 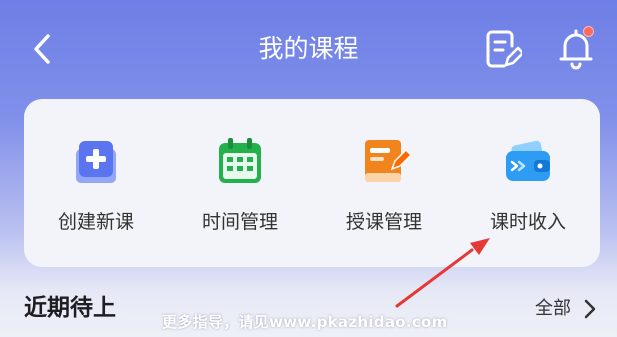 What do you see at coordinates (95, 222) in the screenshot?
I see `create-course-label: 创建新课` at bounding box center [95, 222].